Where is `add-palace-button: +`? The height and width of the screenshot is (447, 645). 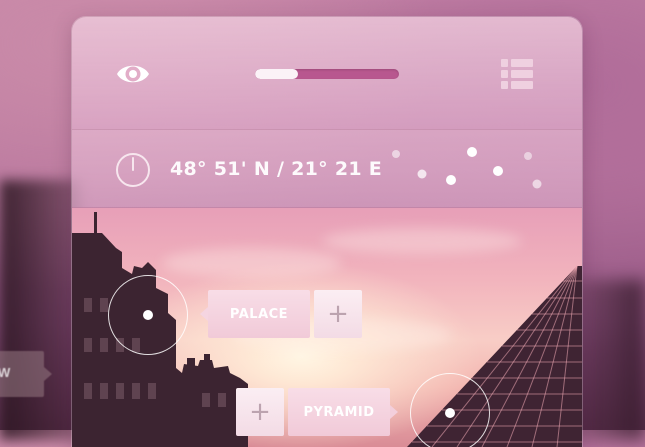
add-palace-button: + is located at coordinates (338, 314).